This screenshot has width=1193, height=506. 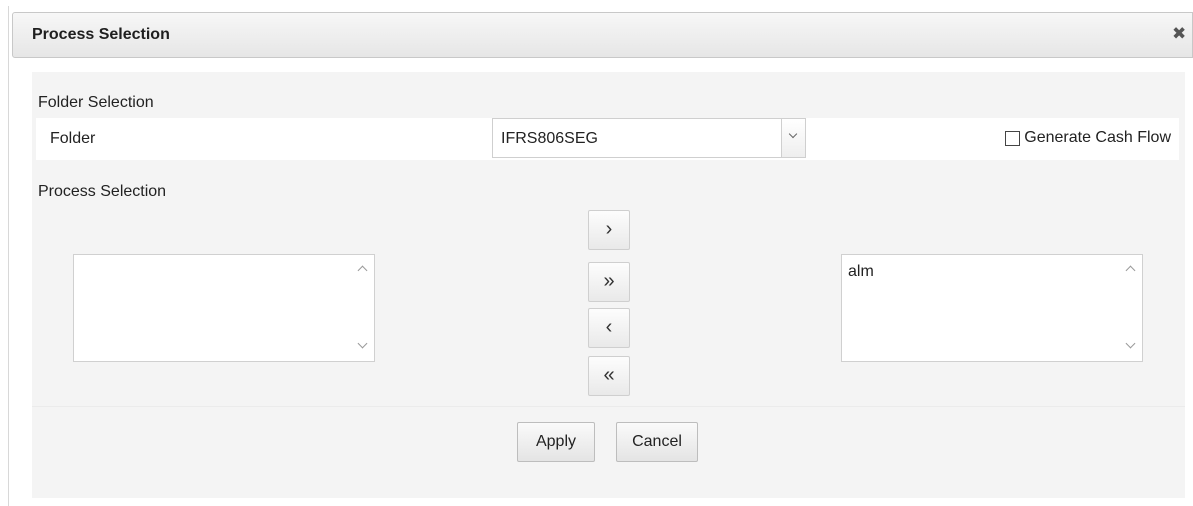 I want to click on chevron-down-icon, so click(x=793, y=134).